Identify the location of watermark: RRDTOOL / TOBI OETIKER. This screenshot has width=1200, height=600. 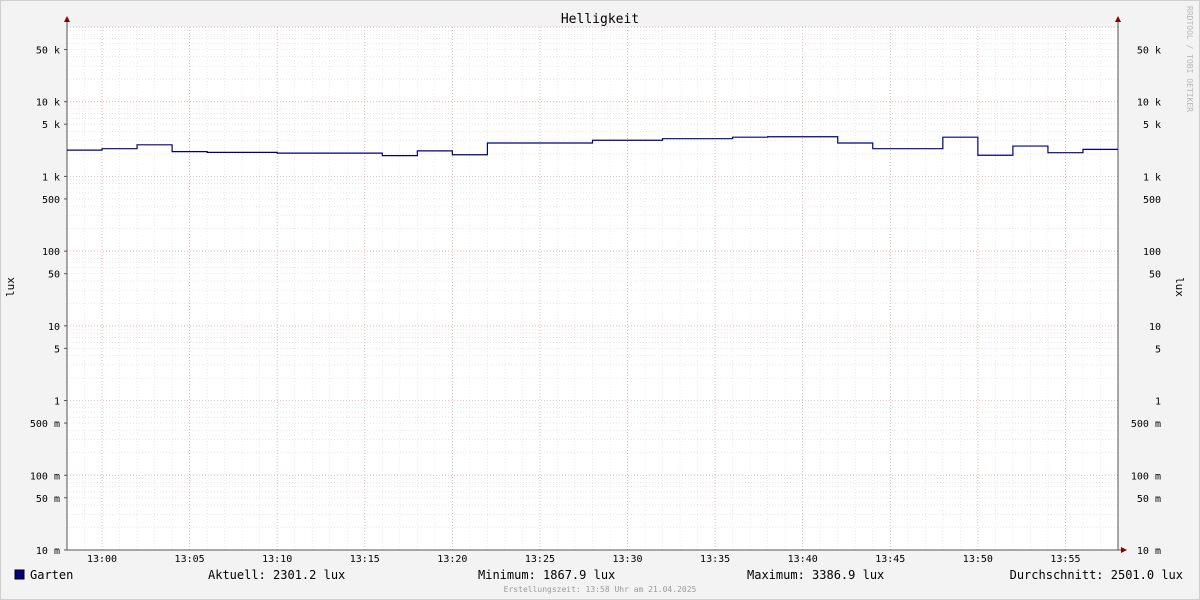
(1189, 59).